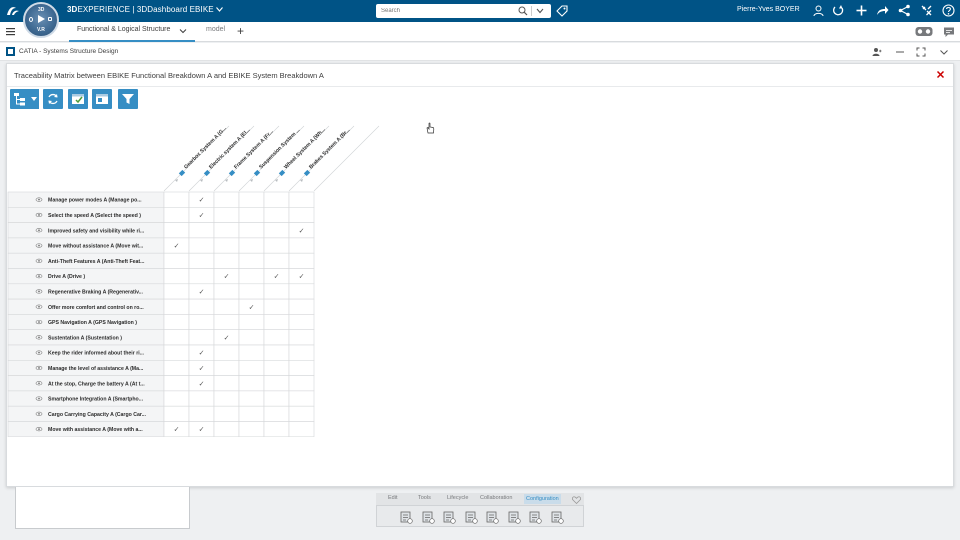 This screenshot has height=540, width=960. Describe the element at coordinates (123, 29) in the screenshot. I see `tab-functional-logical: Functional & Logical Structure` at that location.